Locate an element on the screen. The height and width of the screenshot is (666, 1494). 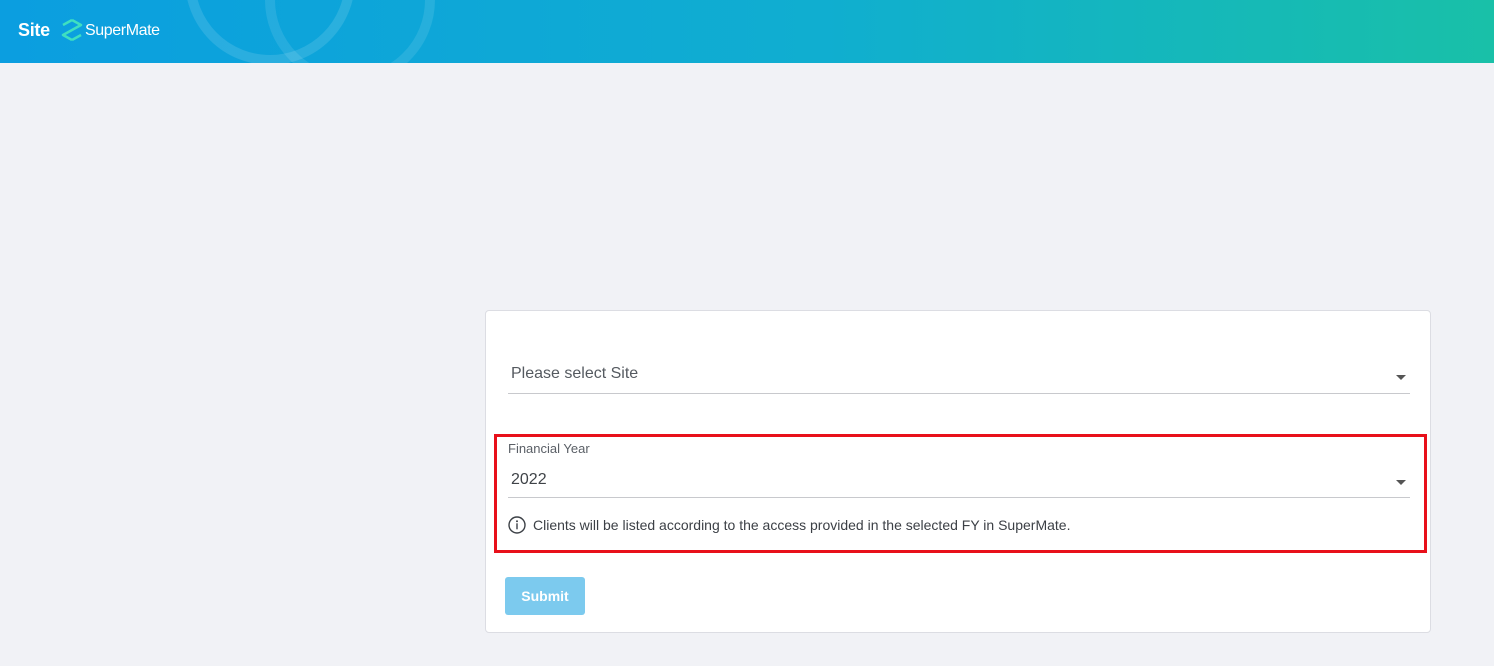
info-icon is located at coordinates (517, 525).